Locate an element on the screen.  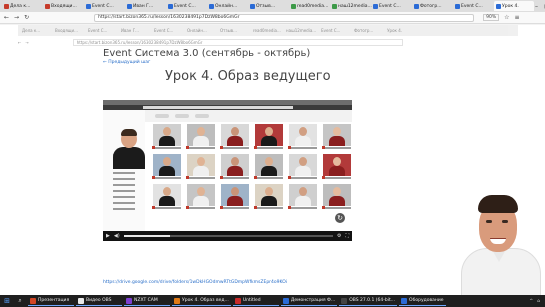
taskbar-item: Видео OBS is located at coordinates (99, 301).